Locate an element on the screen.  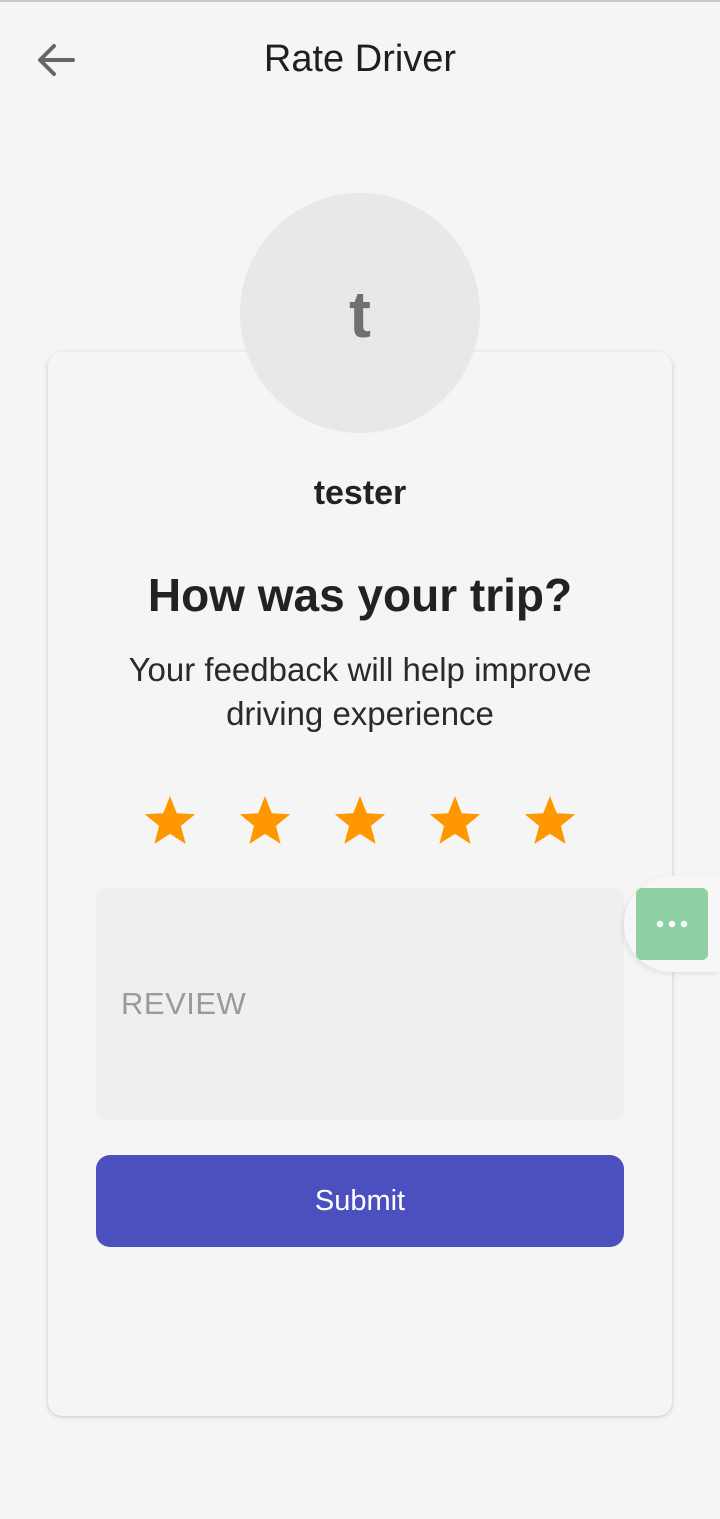
star-rating is located at coordinates (360, 821).